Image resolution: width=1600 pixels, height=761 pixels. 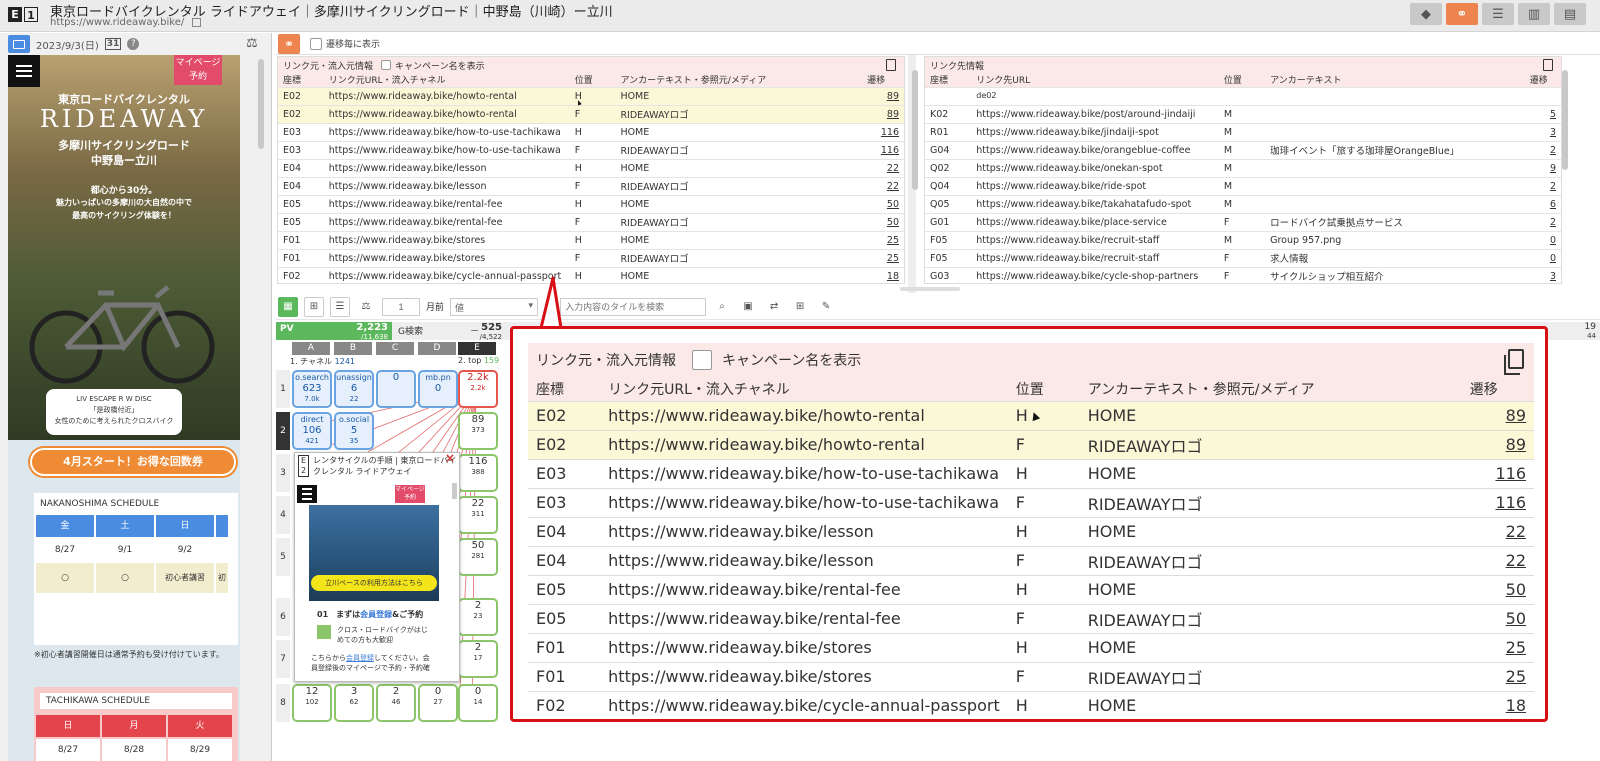 I want to click on tag-button: ◆, so click(x=1426, y=14).